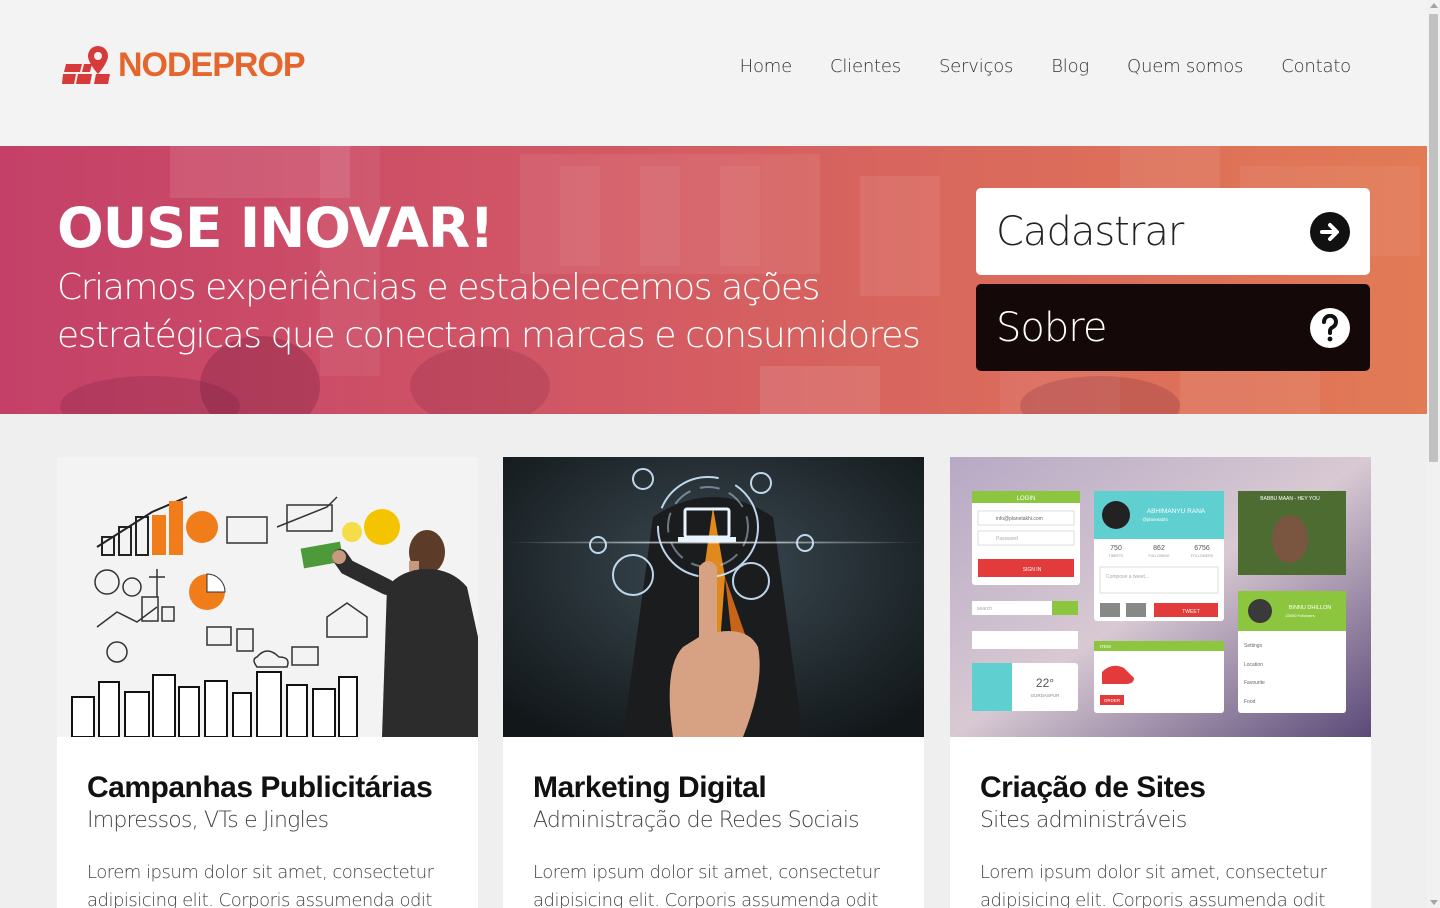  Describe the element at coordinates (1154, 519) in the screenshot. I see `svg-text: @planetabhi` at that location.